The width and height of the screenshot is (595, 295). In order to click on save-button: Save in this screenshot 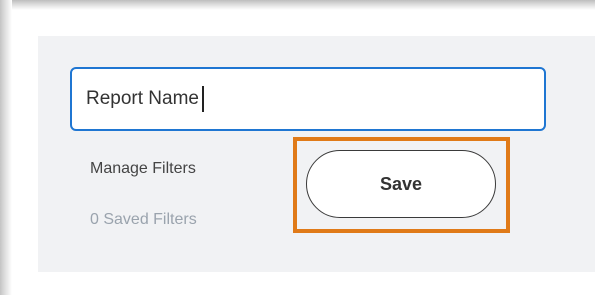, I will do `click(401, 184)`.